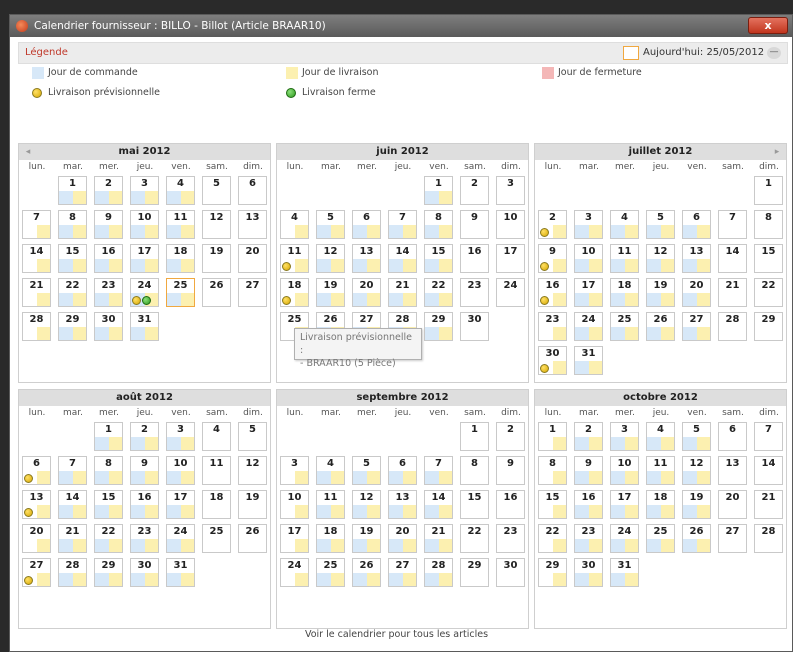 The width and height of the screenshot is (793, 652). I want to click on legend-header: Légende Aujourd'hui: 25/05/2012 —, so click(403, 53).